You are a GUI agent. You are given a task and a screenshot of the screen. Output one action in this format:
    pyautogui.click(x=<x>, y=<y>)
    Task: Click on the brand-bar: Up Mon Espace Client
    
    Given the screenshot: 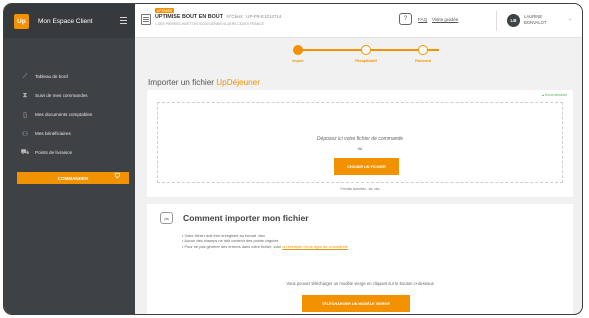 What is the action you would take?
    pyautogui.click(x=69, y=21)
    